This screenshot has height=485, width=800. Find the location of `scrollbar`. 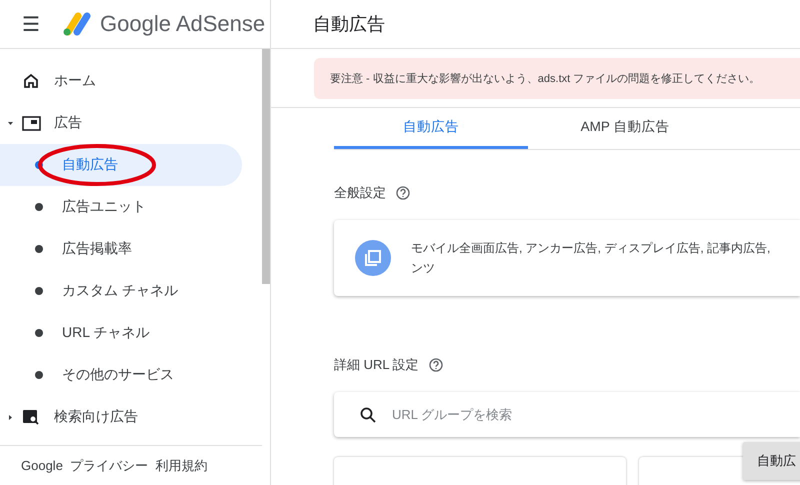

scrollbar is located at coordinates (266, 166).